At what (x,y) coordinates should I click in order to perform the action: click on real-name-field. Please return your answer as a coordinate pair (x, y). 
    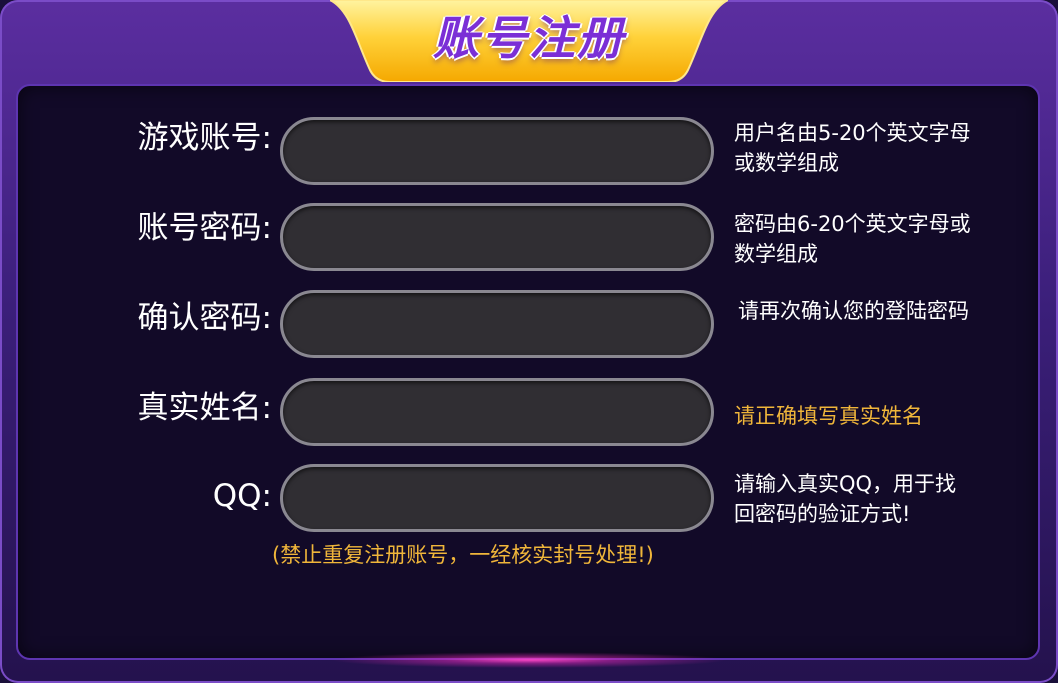
    Looking at the image, I should click on (497, 412).